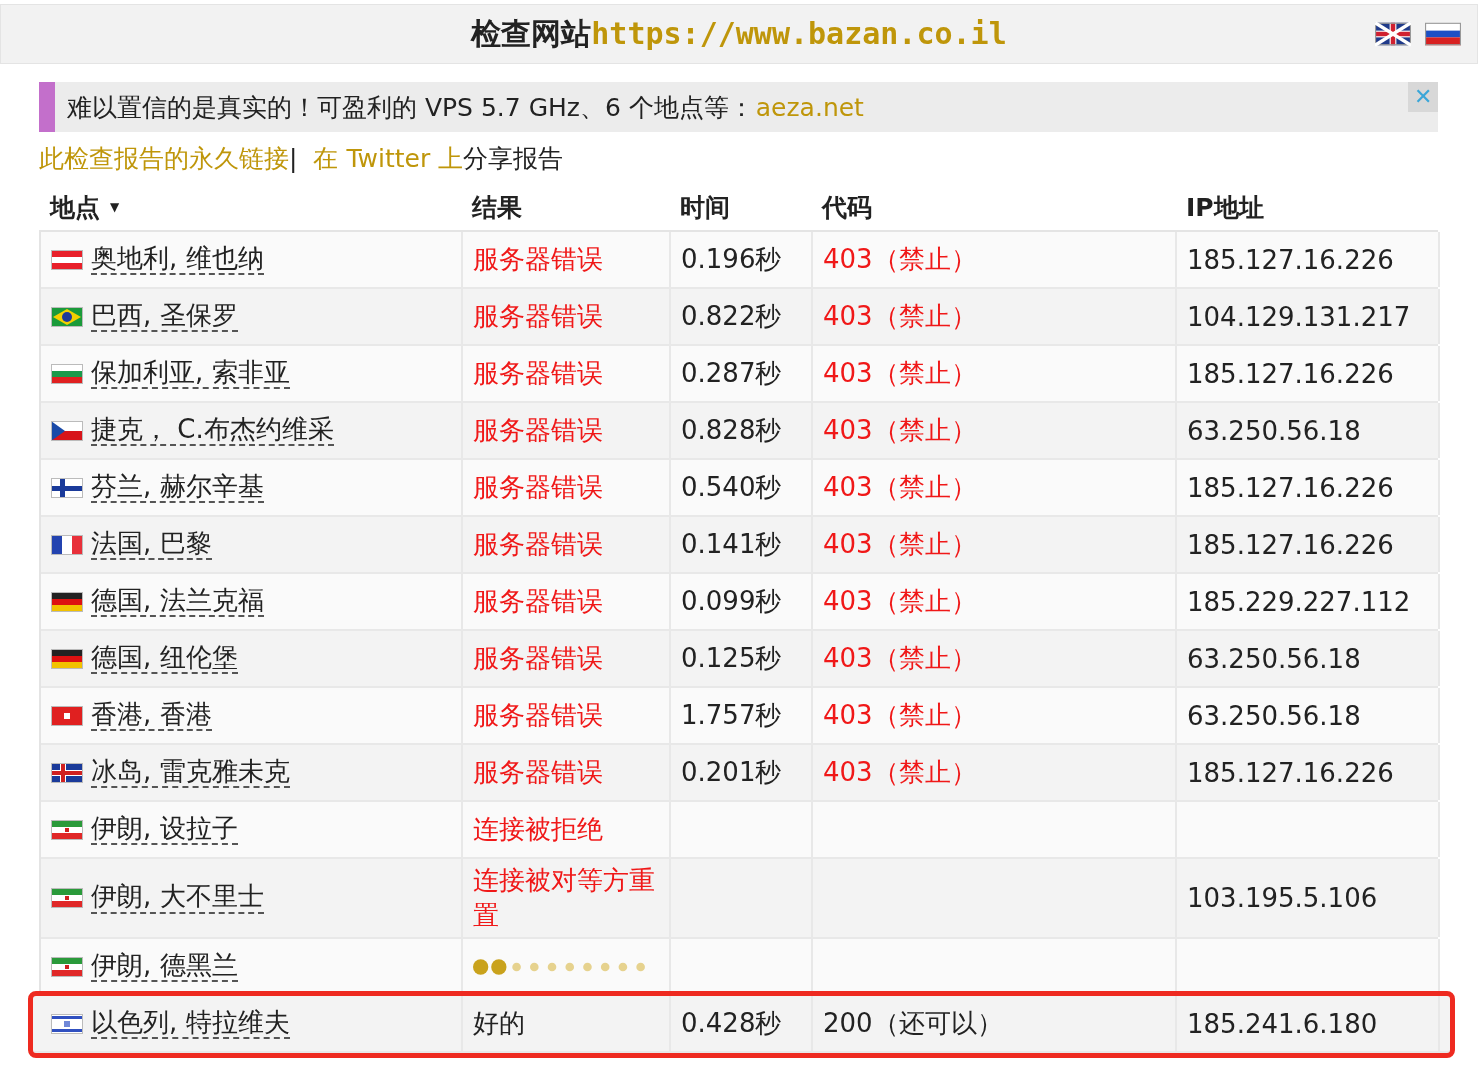  Describe the element at coordinates (1282, 898) in the screenshot. I see `ip-address: 103.195.5.106` at that location.